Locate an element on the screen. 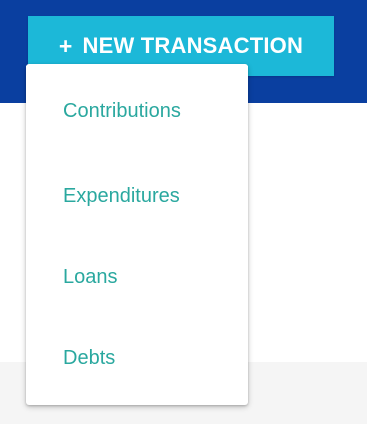  menu-item-label: Loans is located at coordinates (90, 277).